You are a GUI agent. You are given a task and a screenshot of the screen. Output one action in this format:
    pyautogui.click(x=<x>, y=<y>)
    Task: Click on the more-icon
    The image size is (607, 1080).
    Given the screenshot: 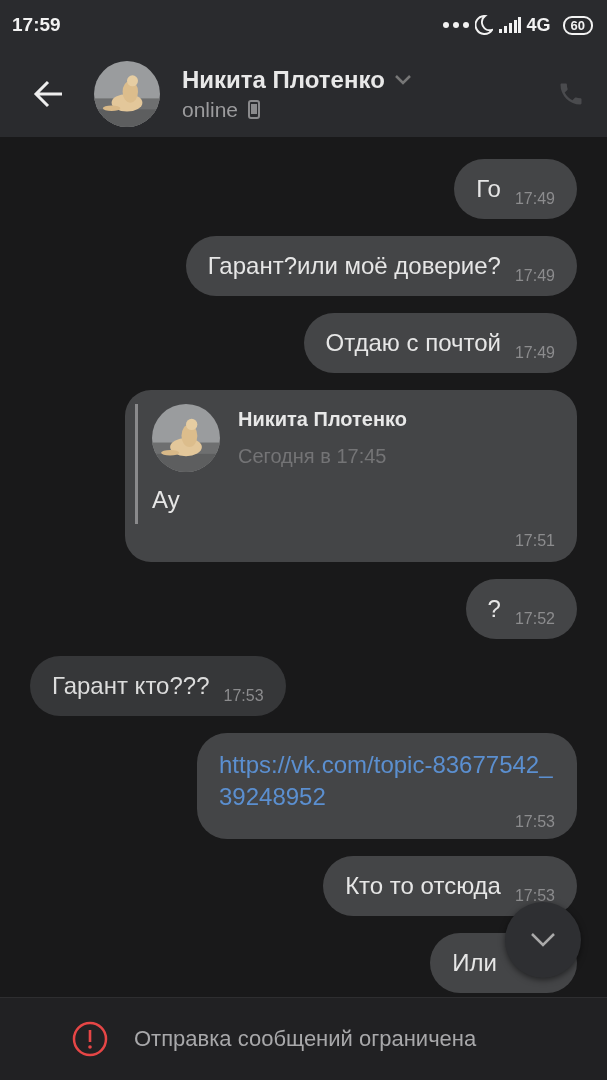 What is the action you would take?
    pyautogui.click(x=455, y=25)
    